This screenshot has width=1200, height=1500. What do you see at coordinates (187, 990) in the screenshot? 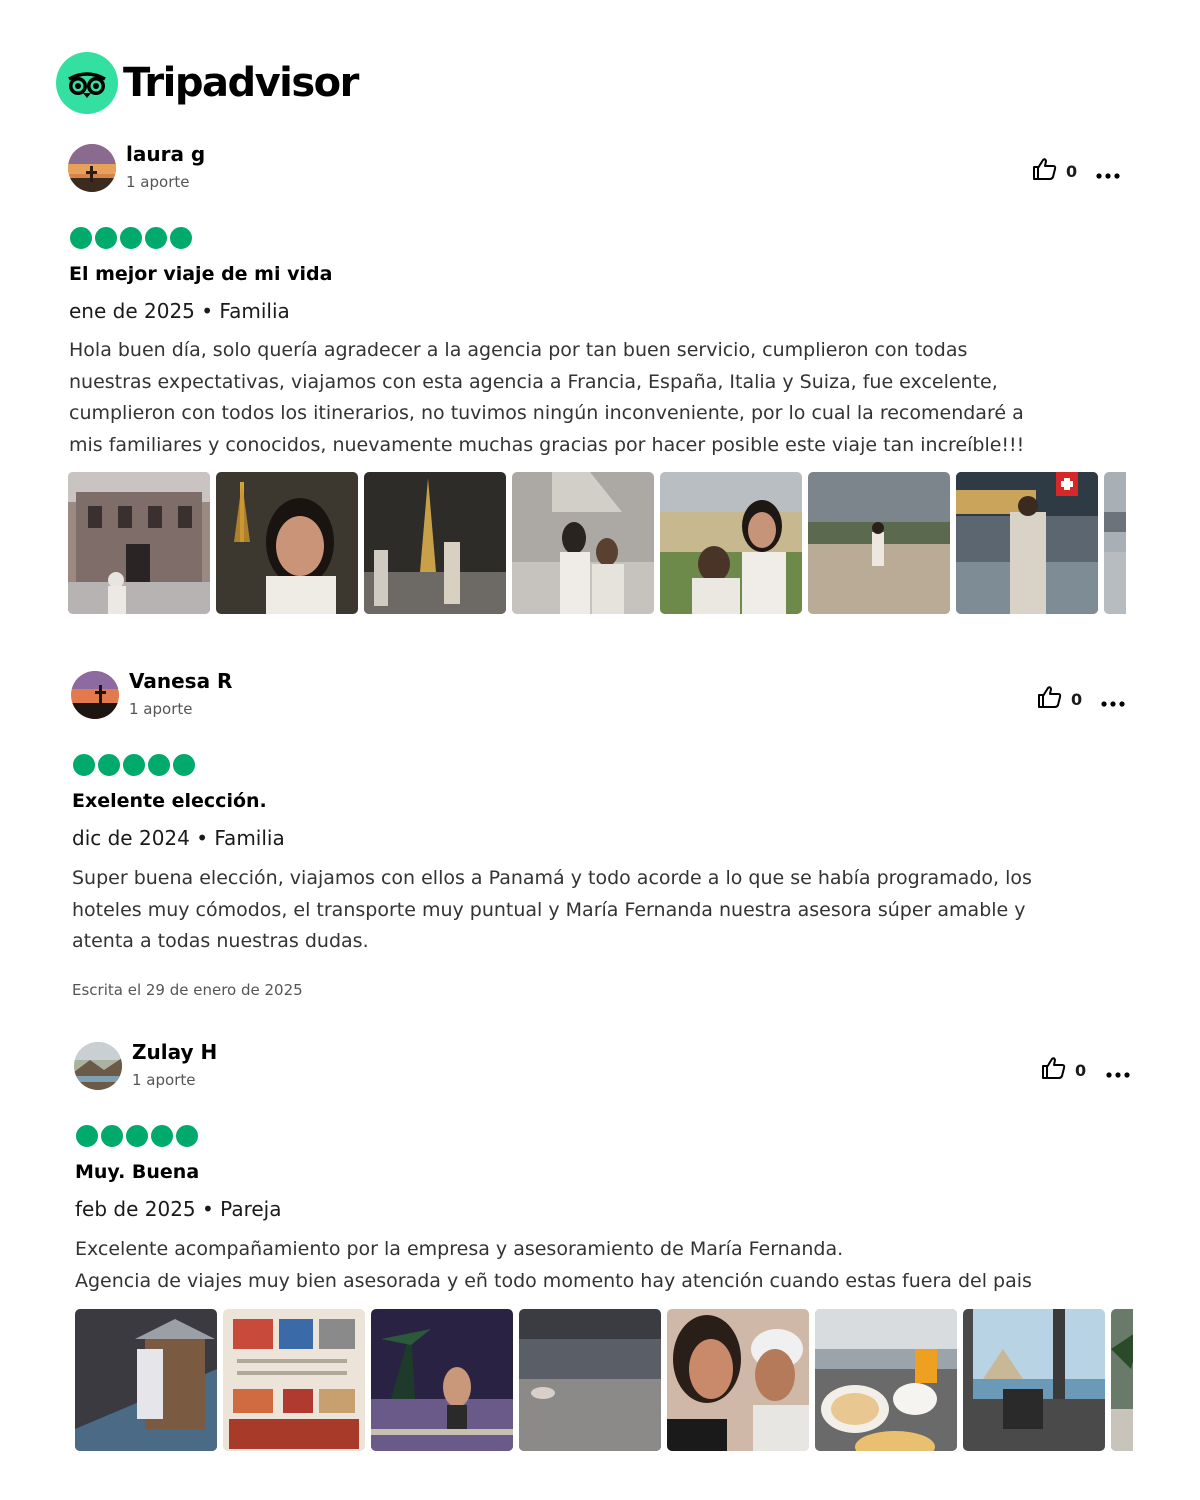
I see `written-date: Escrita el 29 de enero de 2025` at bounding box center [187, 990].